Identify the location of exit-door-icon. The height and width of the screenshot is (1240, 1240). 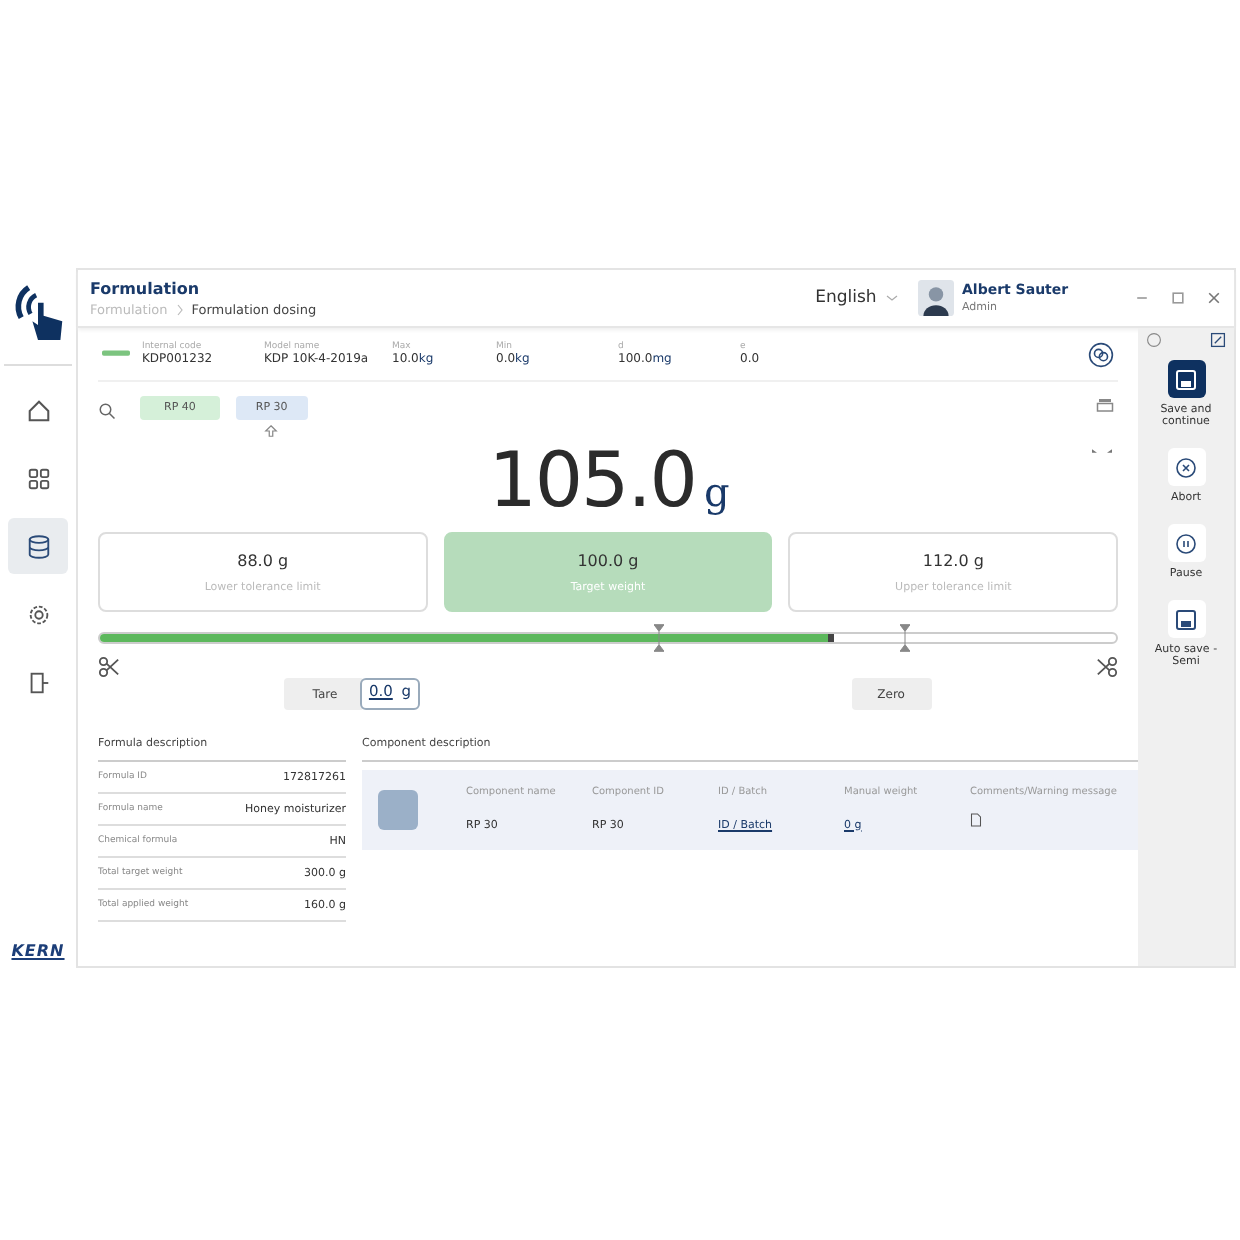
(38, 682).